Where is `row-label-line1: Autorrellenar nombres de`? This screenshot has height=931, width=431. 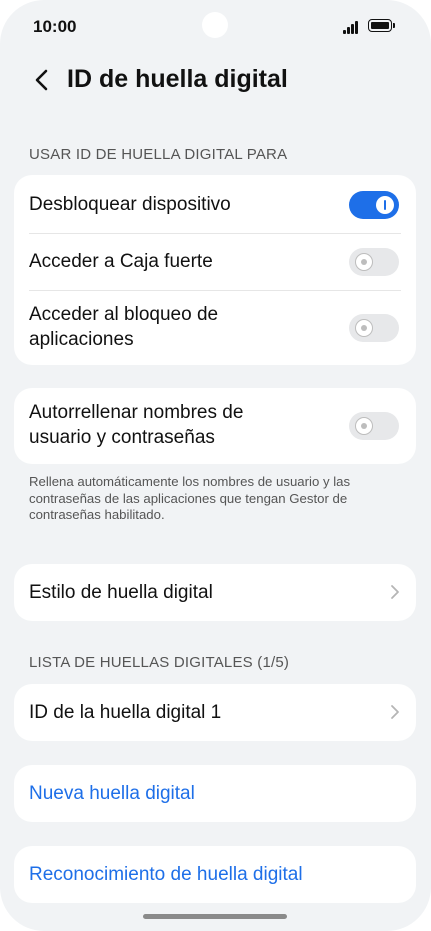 row-label-line1: Autorrellenar nombres de is located at coordinates (136, 412).